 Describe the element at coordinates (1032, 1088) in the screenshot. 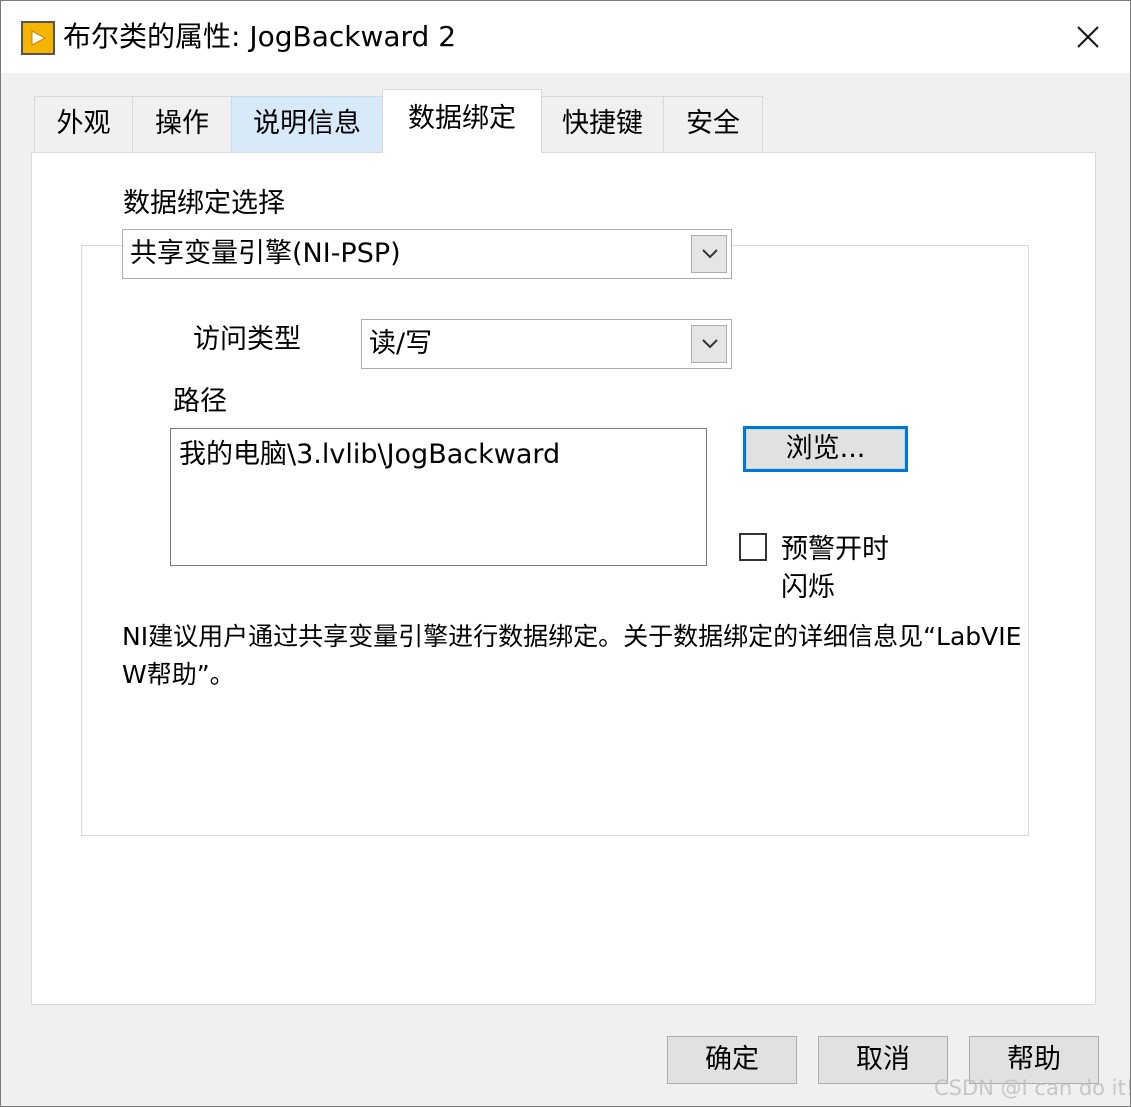

I see `csdn-watermark: CSDN @I can do it!` at that location.